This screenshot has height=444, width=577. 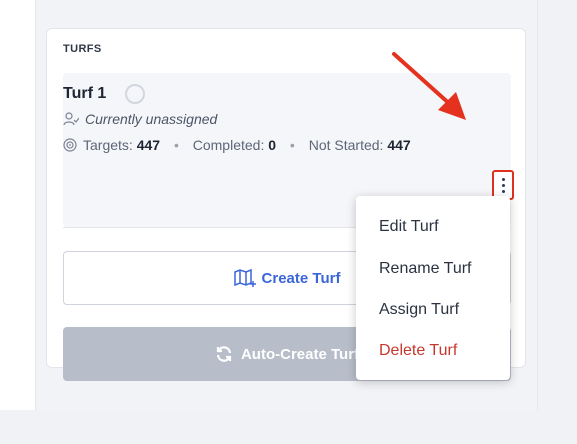 I want to click on menu-item-edit-turf: Edit Turf, so click(x=409, y=227).